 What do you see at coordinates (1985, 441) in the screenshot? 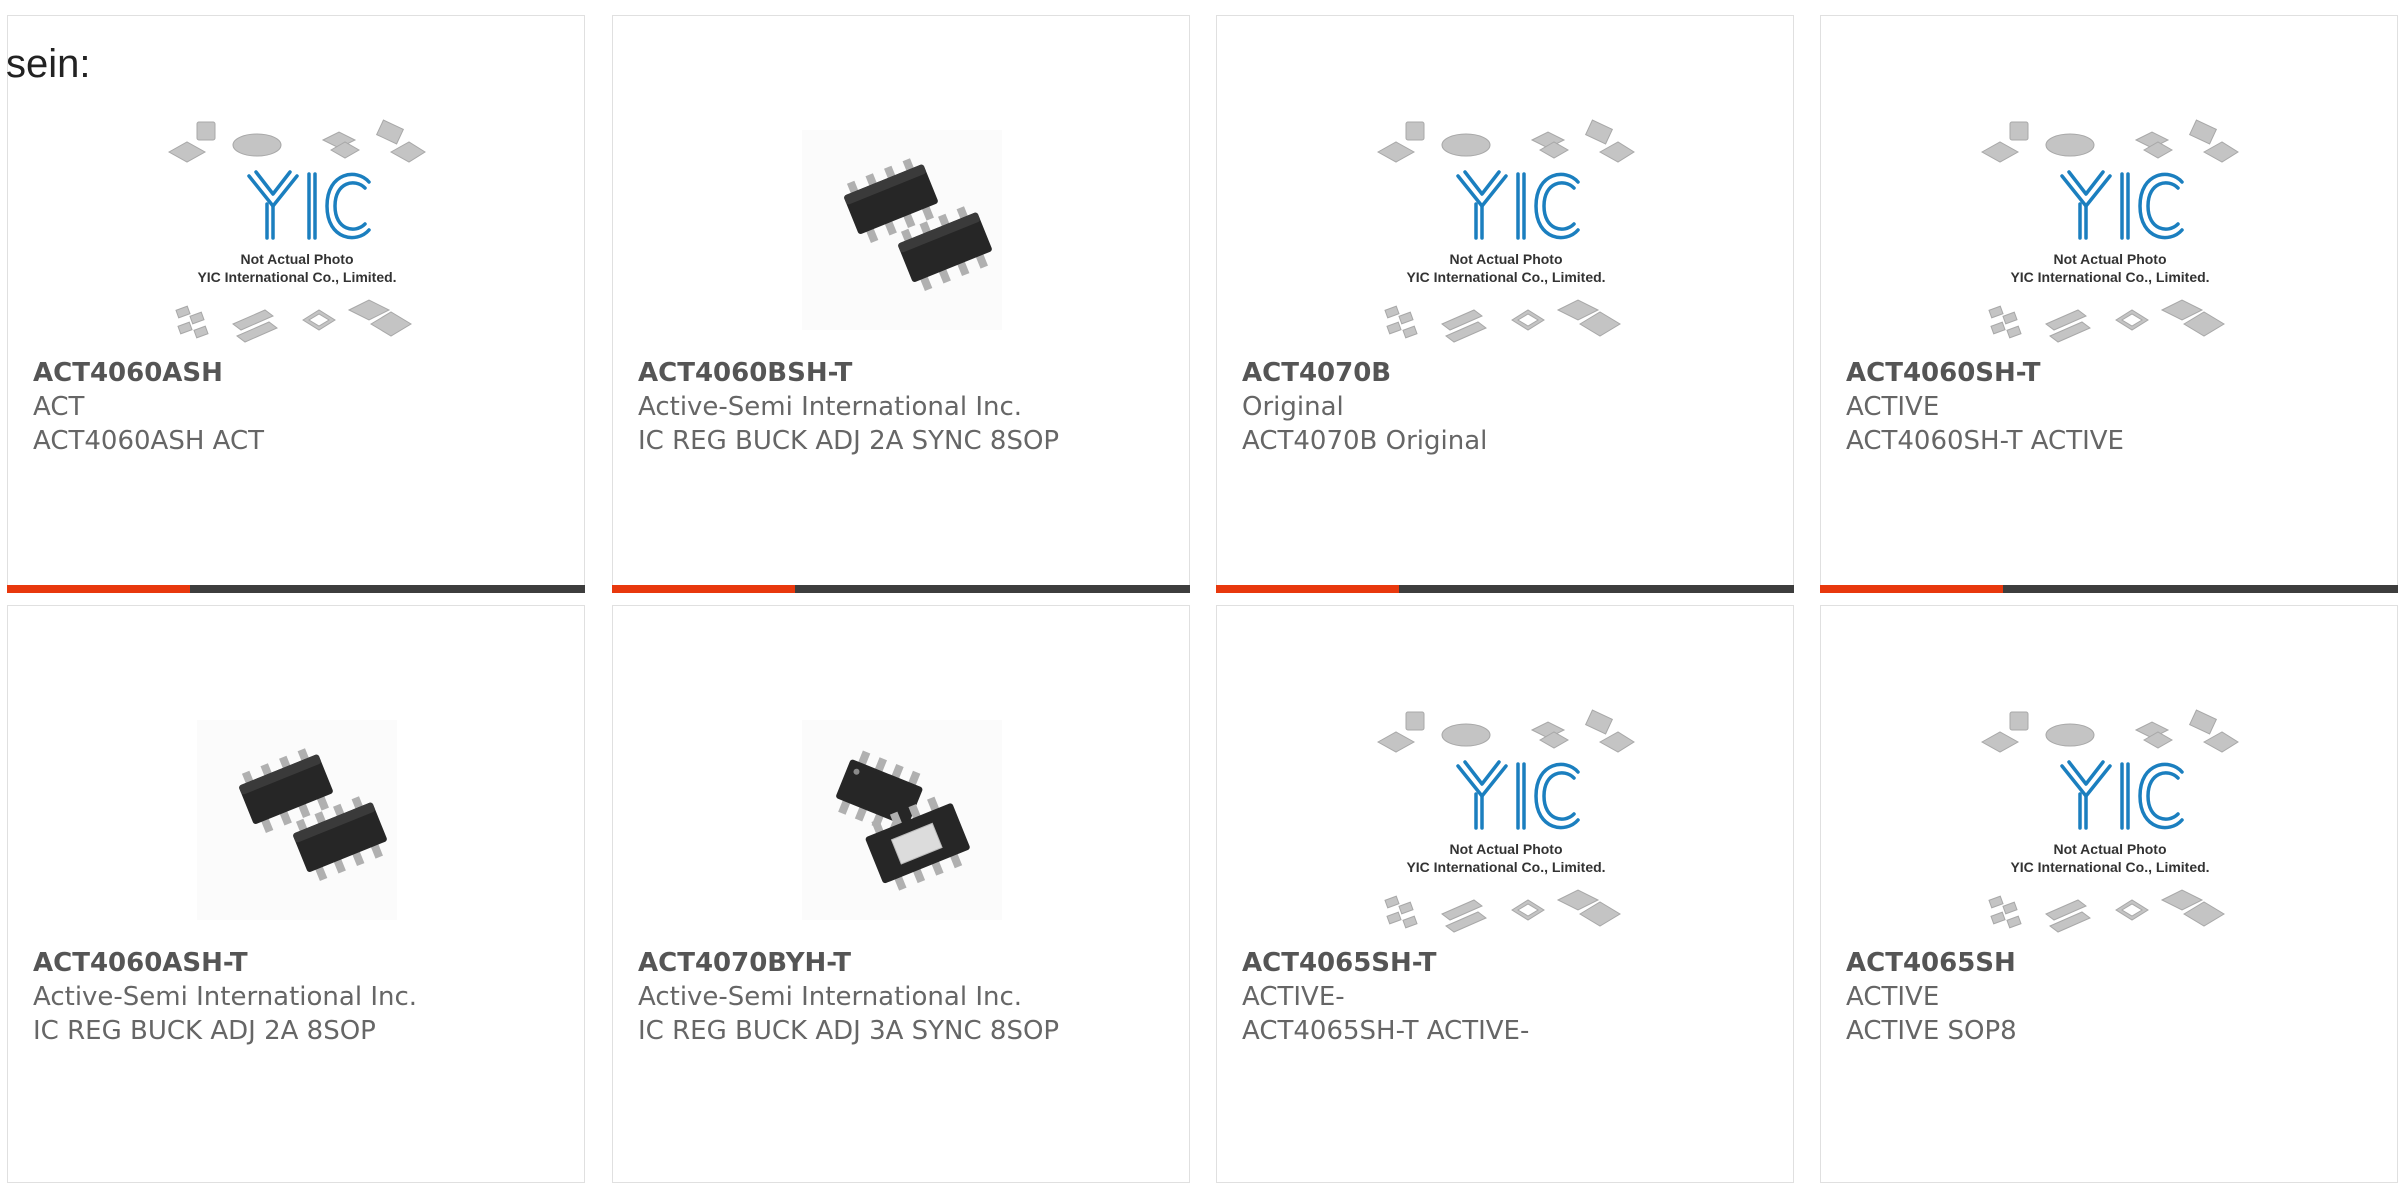
I see `description: ACT4060SH-T ACTIVE` at bounding box center [1985, 441].